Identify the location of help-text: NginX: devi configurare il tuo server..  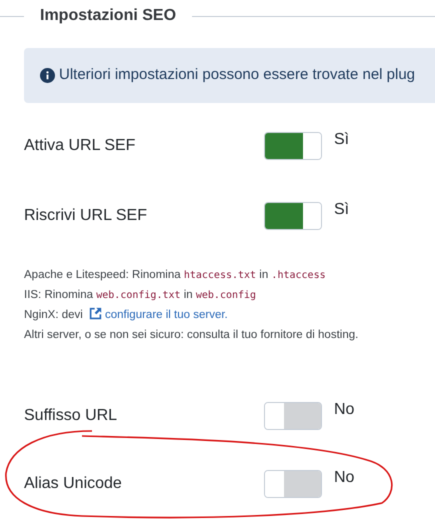
(126, 315).